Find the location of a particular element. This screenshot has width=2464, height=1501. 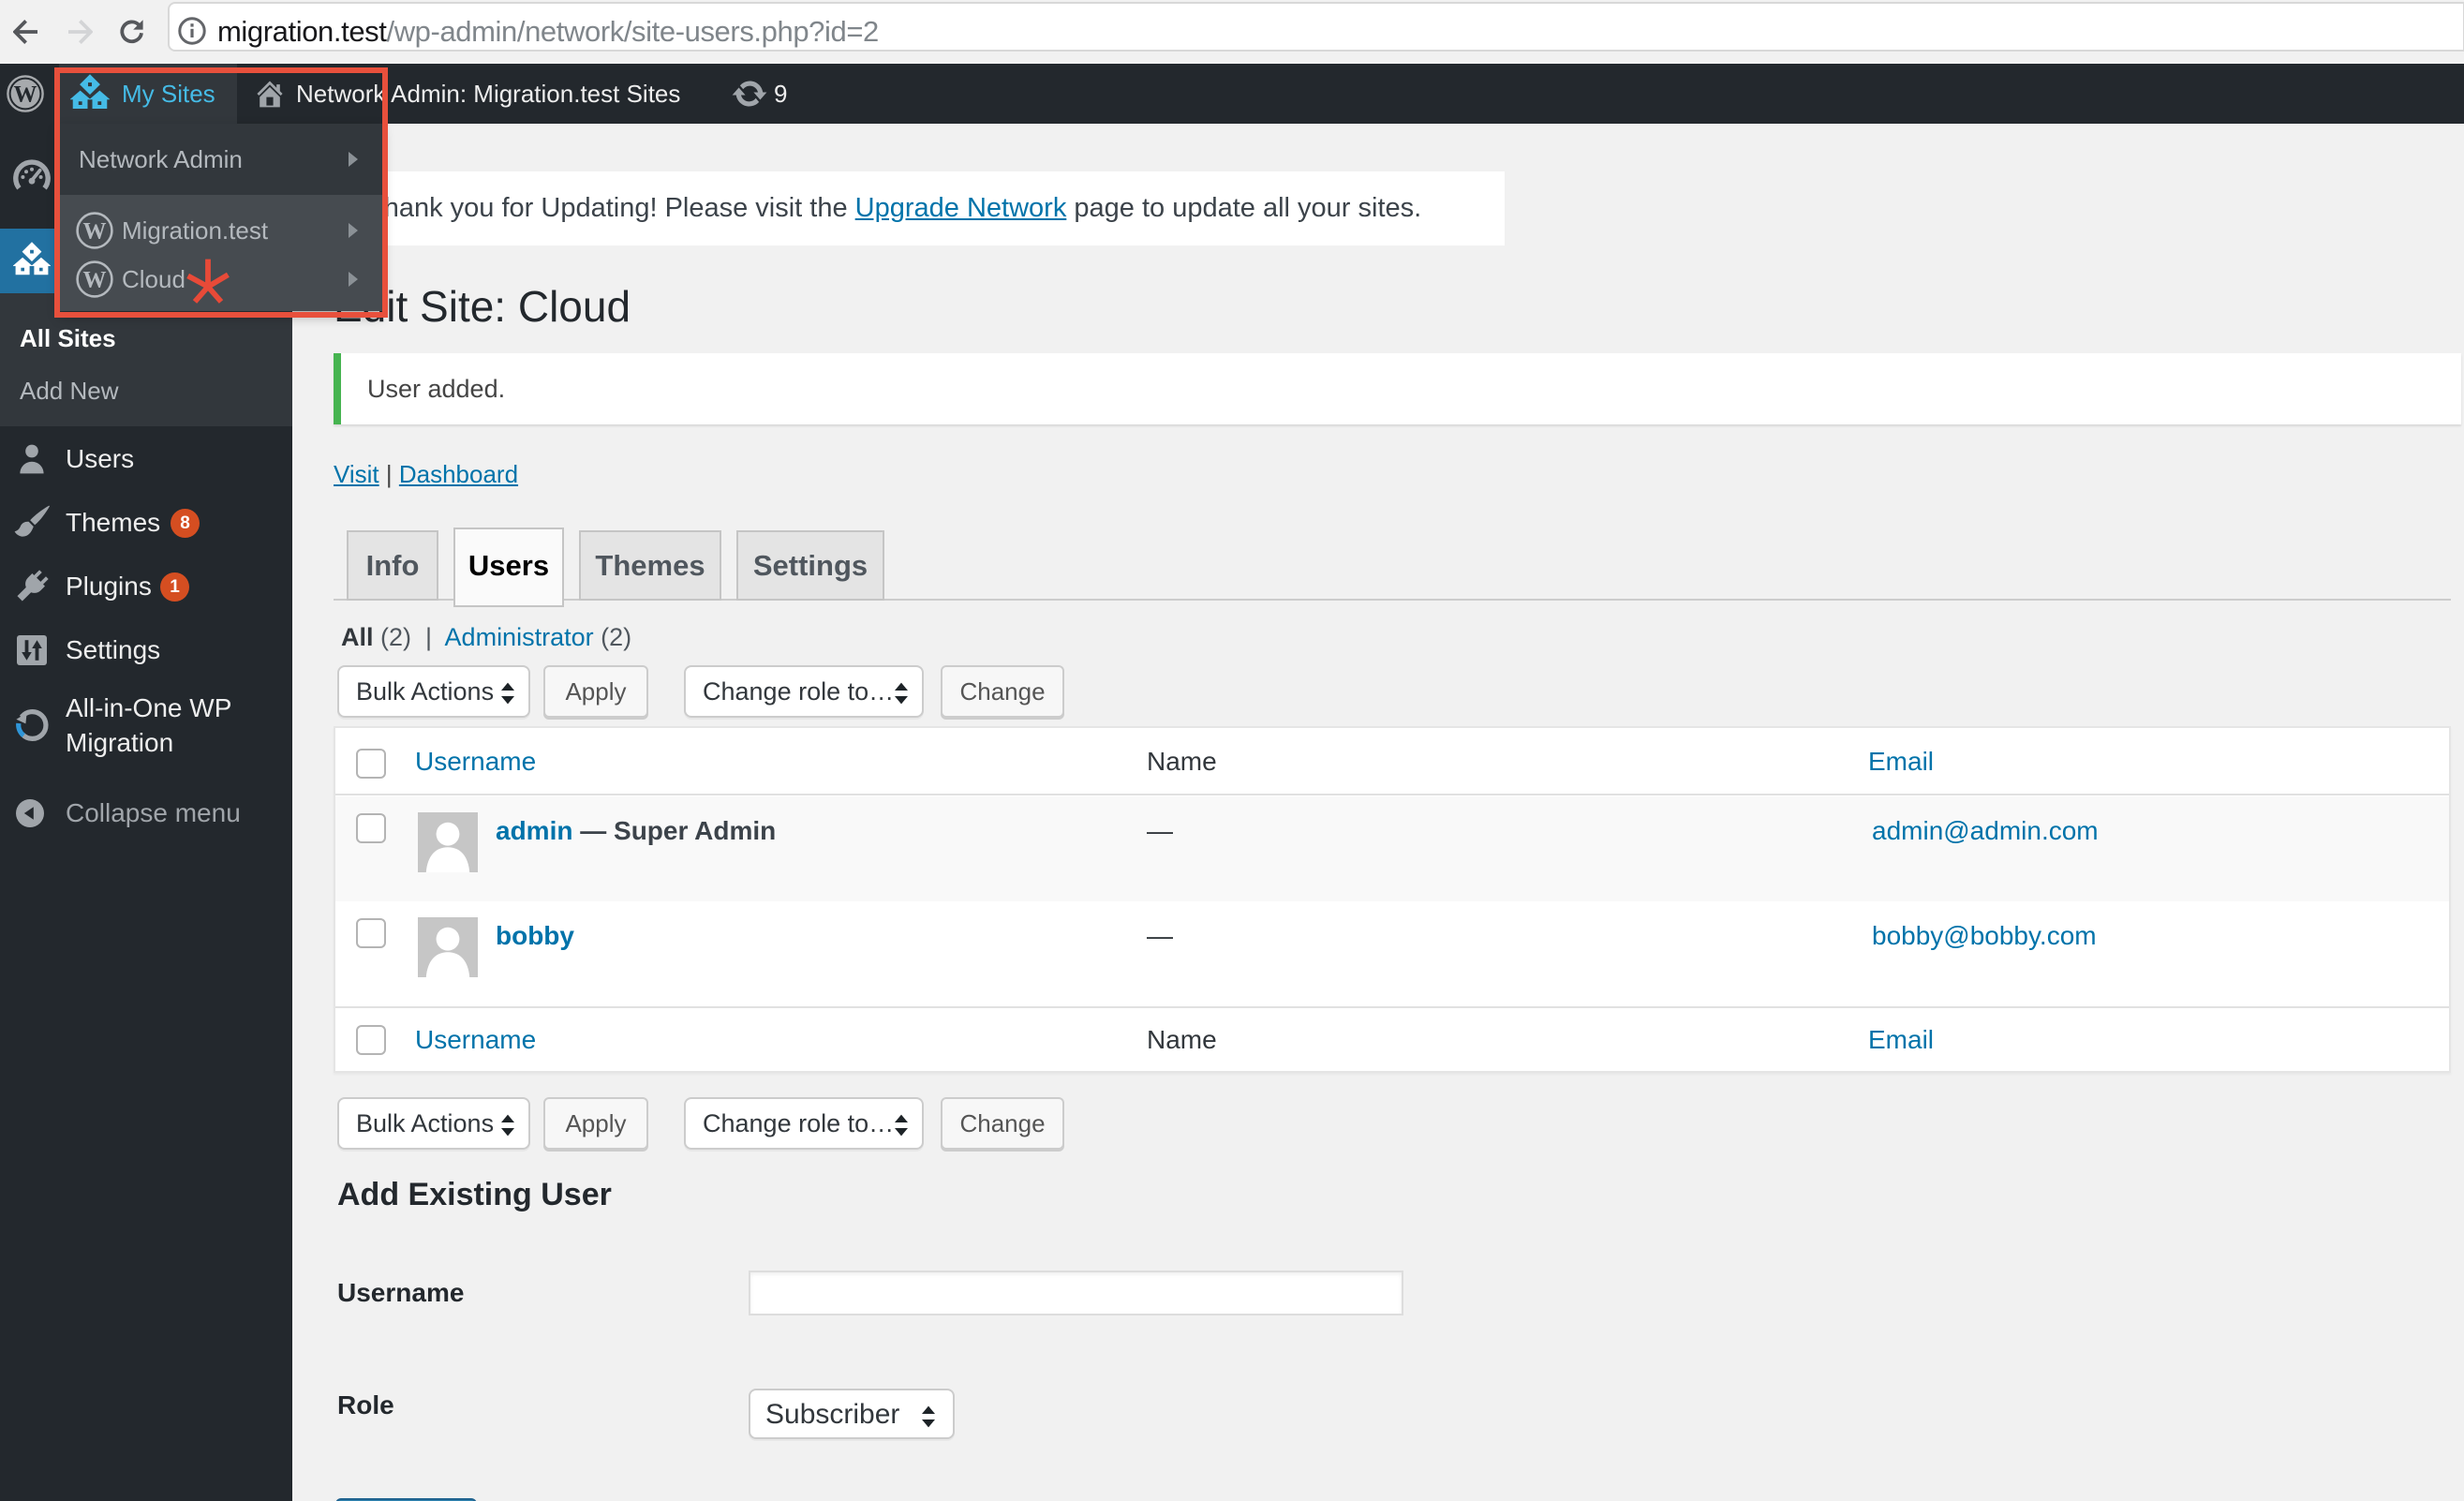

svg-text: W is located at coordinates (26, 95).